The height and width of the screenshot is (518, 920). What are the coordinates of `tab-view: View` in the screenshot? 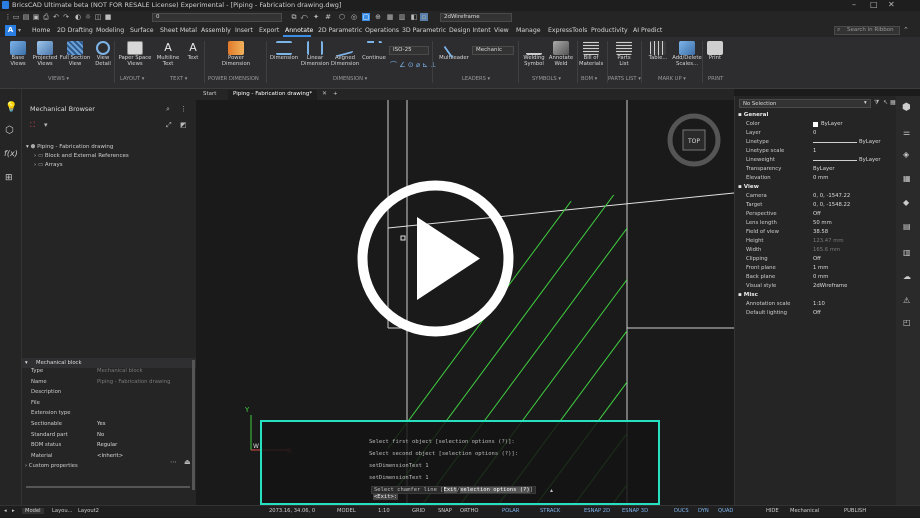 It's located at (501, 30).